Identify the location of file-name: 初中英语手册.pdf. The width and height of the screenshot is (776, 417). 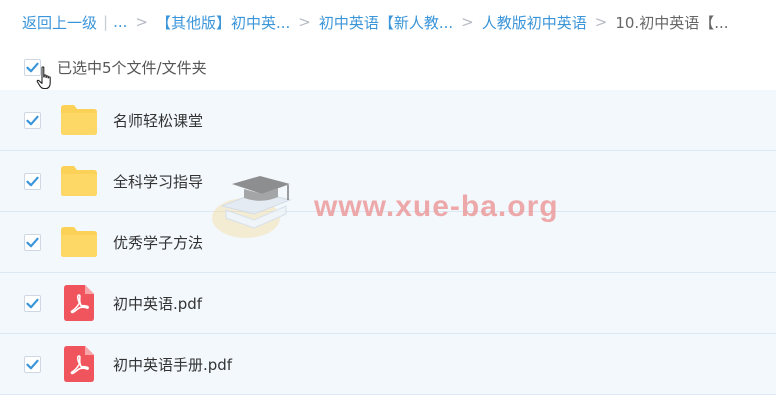
(172, 364).